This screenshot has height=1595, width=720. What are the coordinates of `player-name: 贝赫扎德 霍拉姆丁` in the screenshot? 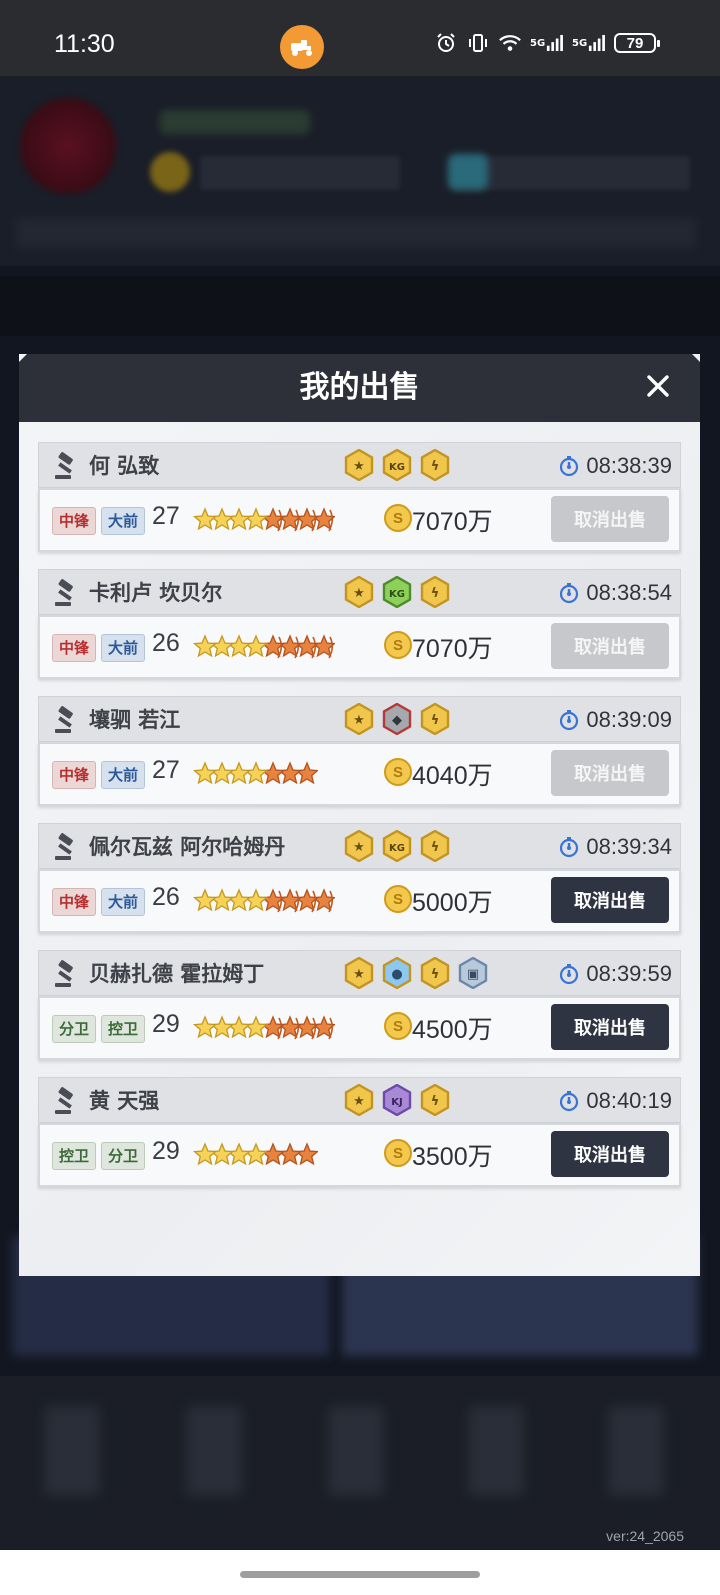 It's located at (177, 974).